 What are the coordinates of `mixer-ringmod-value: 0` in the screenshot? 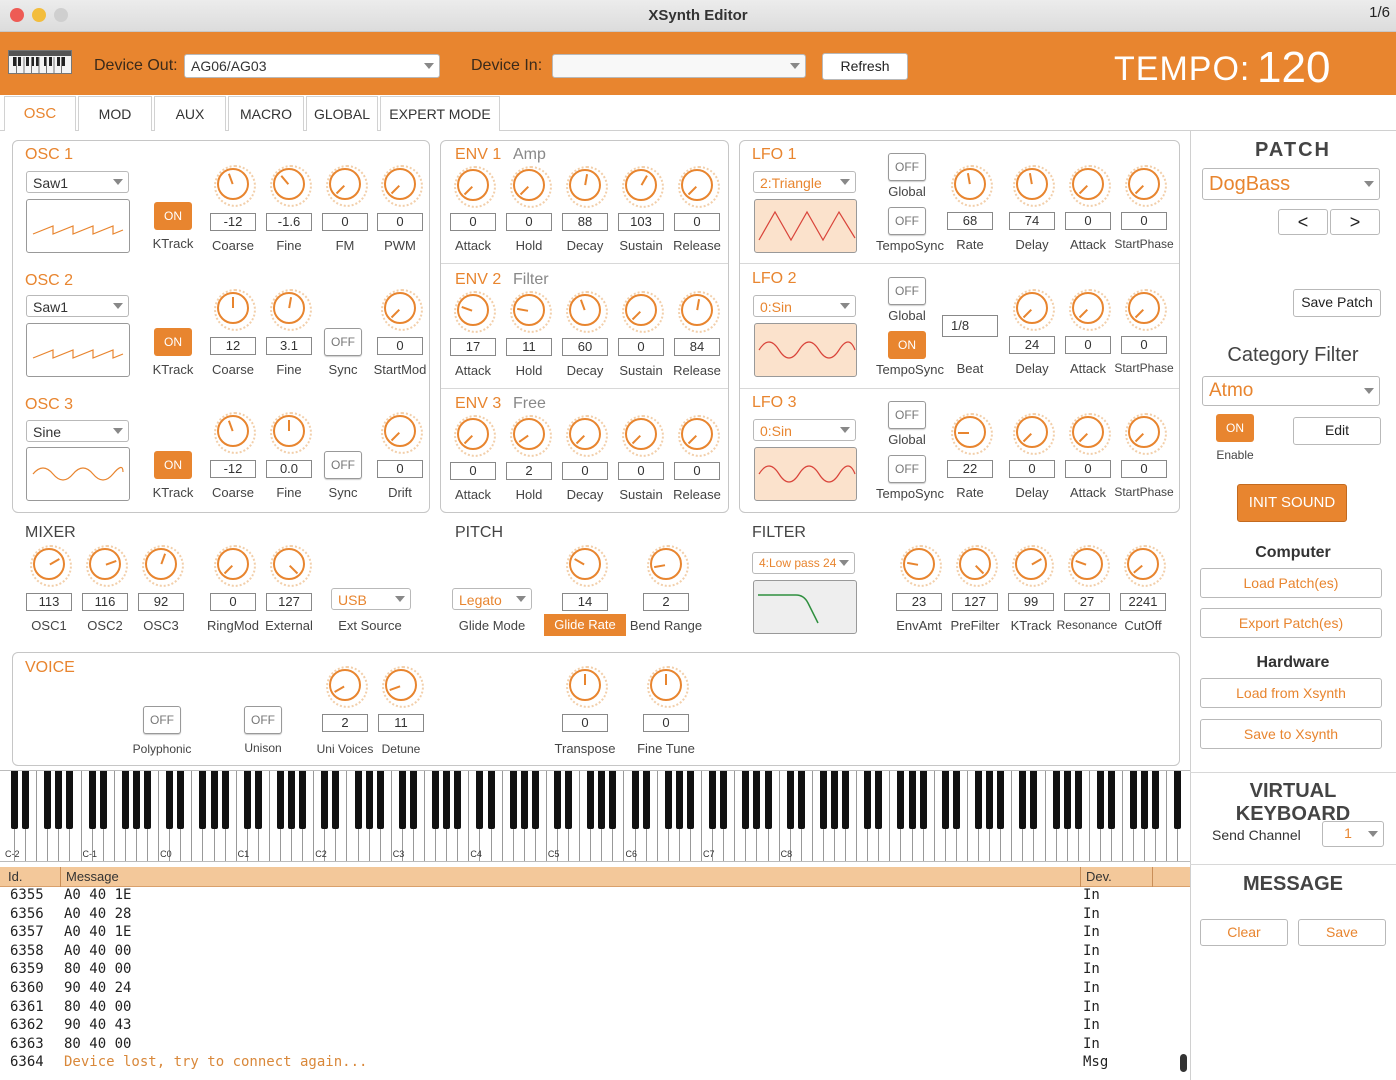 It's located at (233, 602).